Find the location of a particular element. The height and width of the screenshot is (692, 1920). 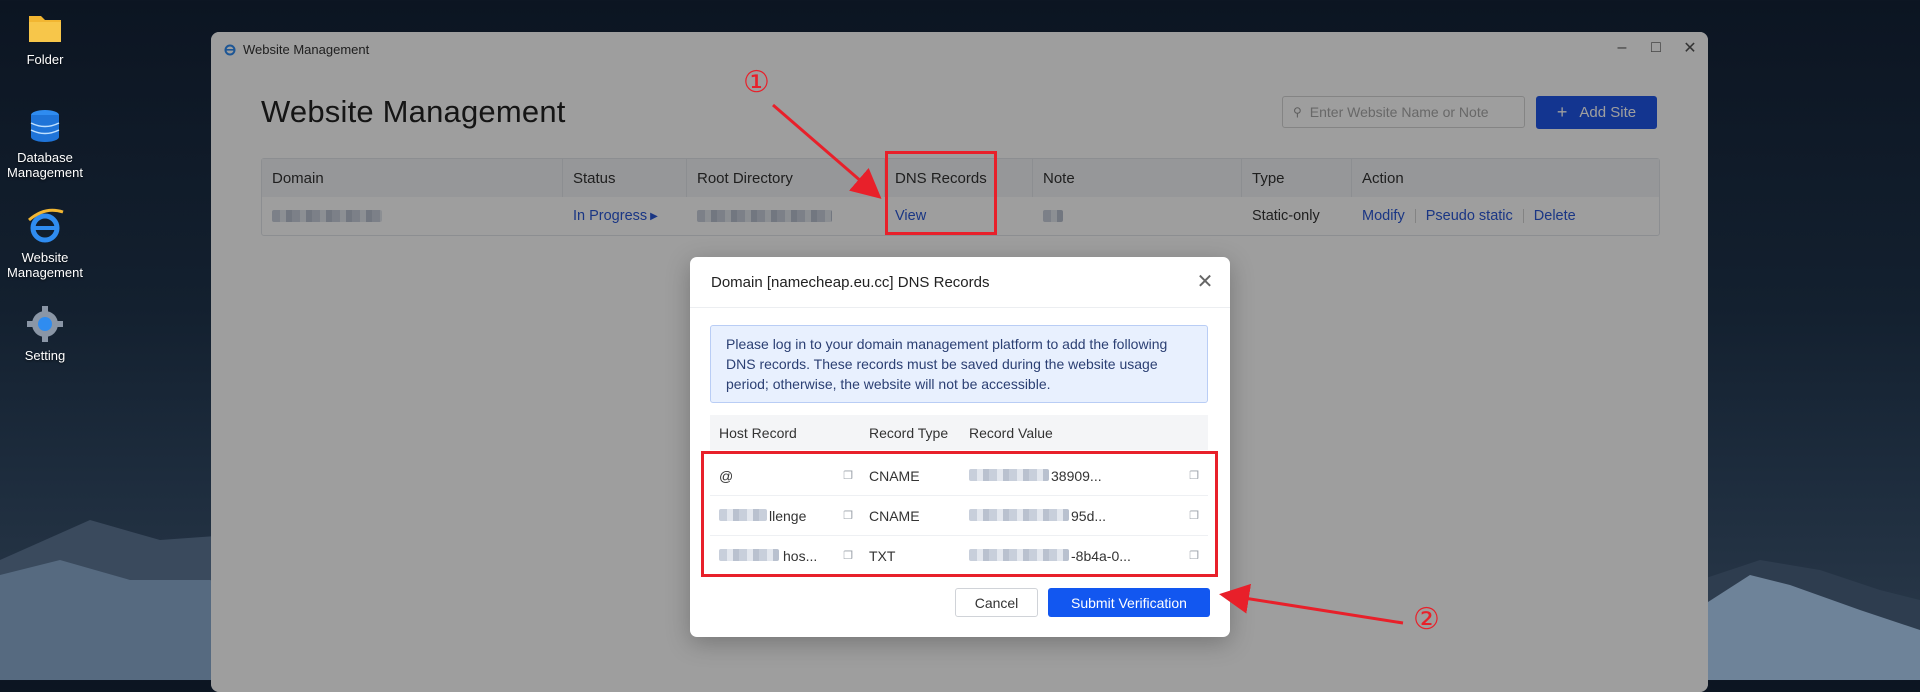

annotation-step-2: ② is located at coordinates (1426, 619).